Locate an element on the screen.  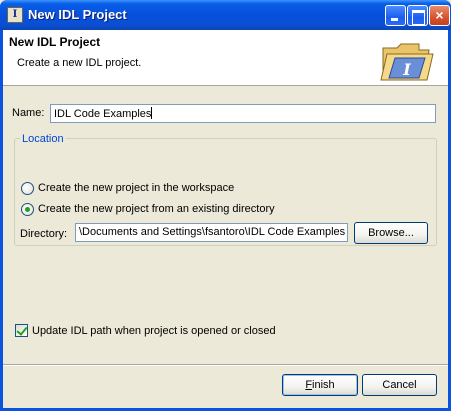
name-label: Name: is located at coordinates (28, 113).